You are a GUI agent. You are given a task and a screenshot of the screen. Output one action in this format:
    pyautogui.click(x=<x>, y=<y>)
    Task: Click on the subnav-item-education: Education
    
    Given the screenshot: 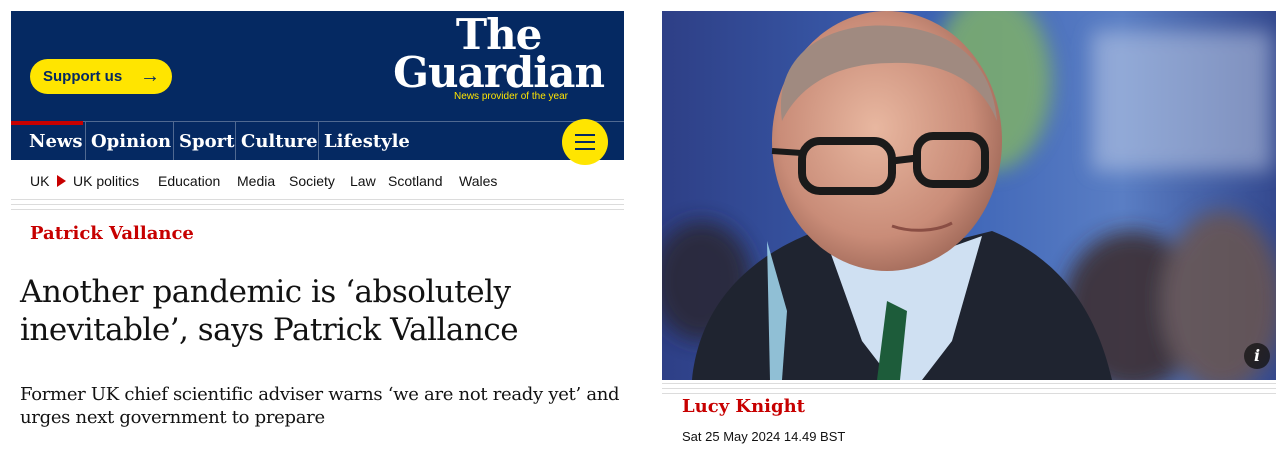 What is the action you would take?
    pyautogui.click(x=189, y=181)
    